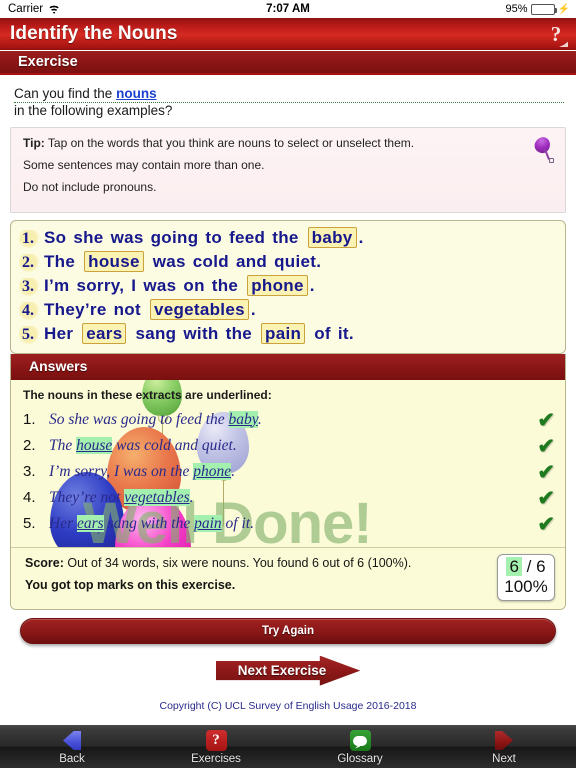 Image resolution: width=576 pixels, height=768 pixels. Describe the element at coordinates (283, 333) in the screenshot. I see `selected-word: pain` at that location.